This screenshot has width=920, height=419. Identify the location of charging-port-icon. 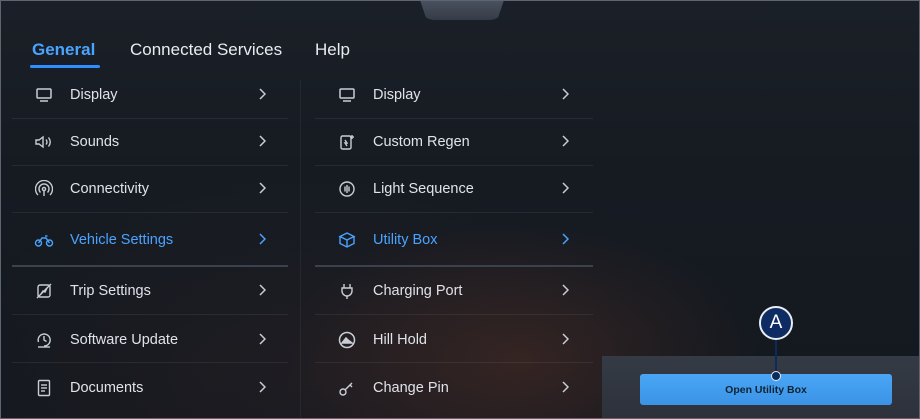
(347, 291).